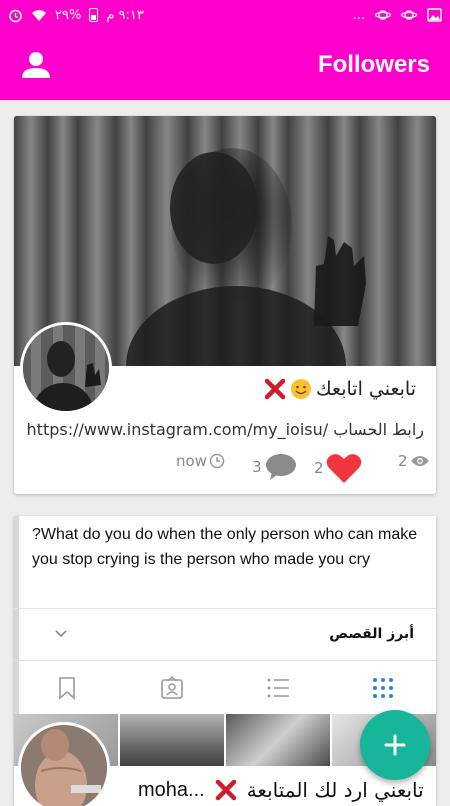  I want to click on status-left: ٩:١٣ م %٢٩, so click(76, 15).